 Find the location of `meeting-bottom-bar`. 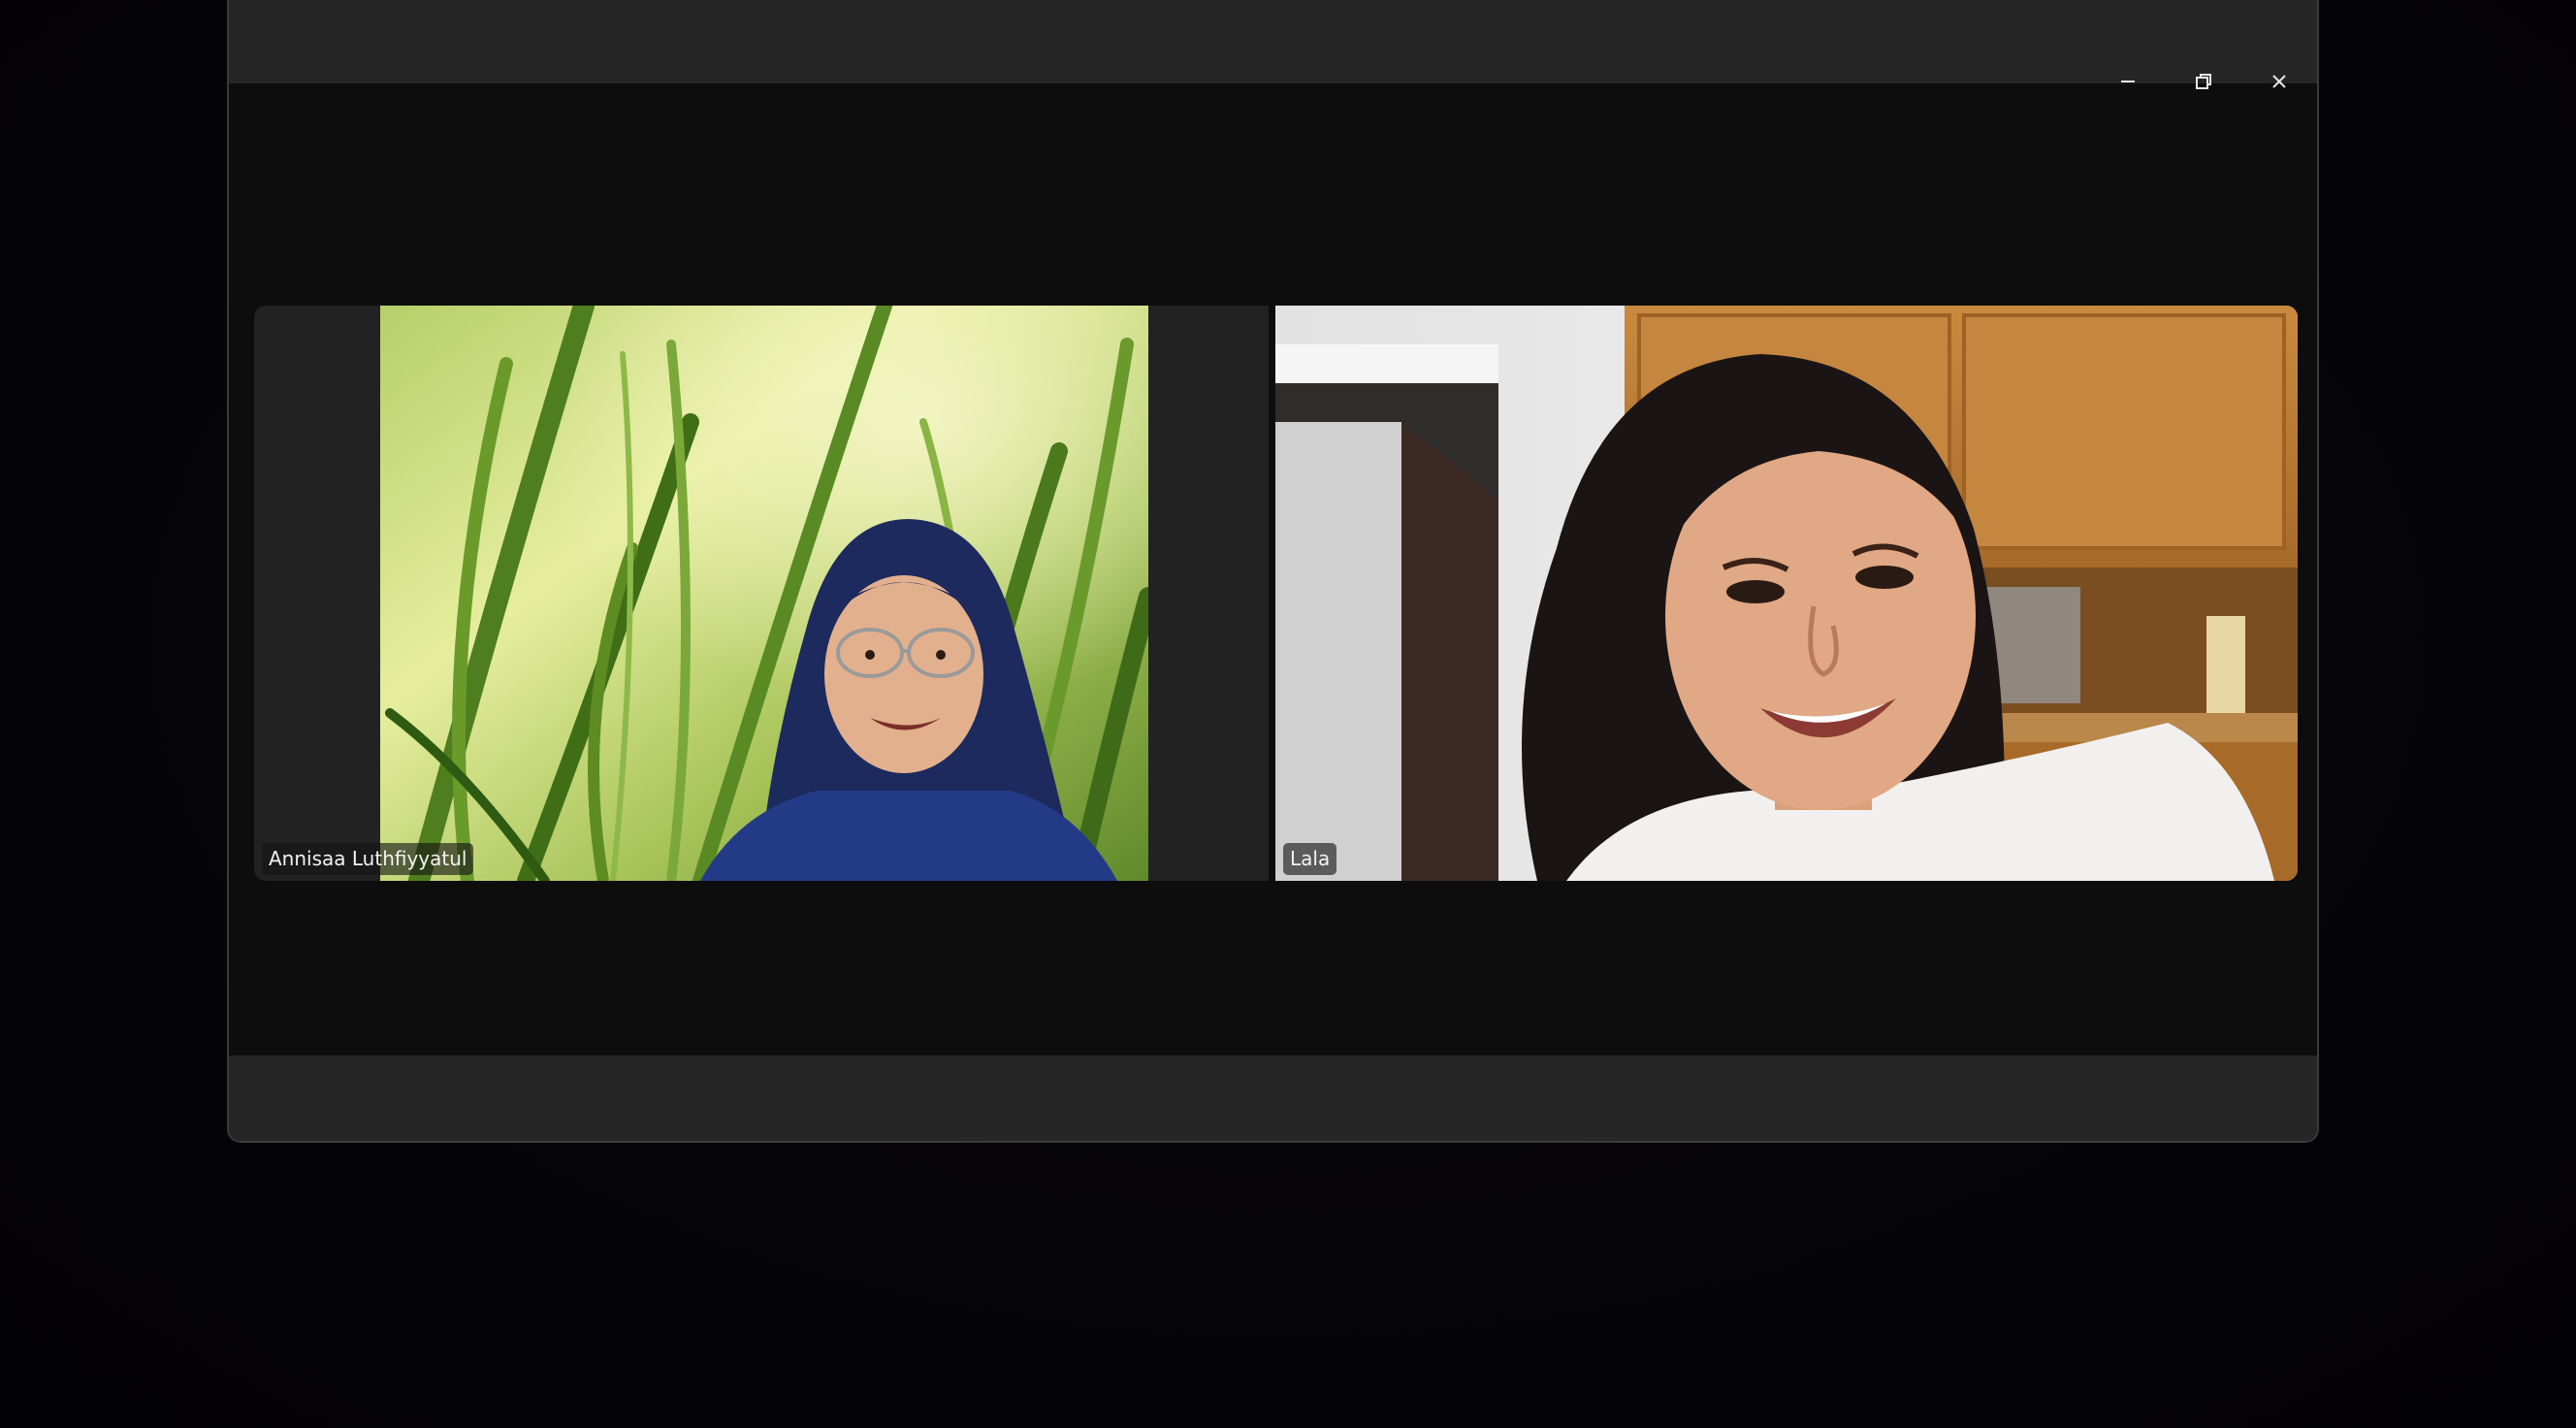

meeting-bottom-bar is located at coordinates (1273, 1098).